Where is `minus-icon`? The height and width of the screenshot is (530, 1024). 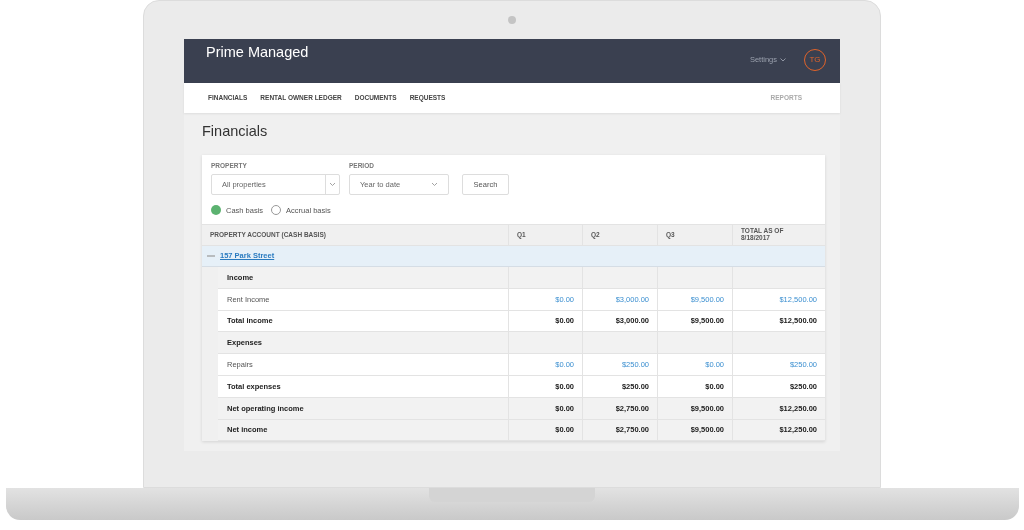 minus-icon is located at coordinates (211, 256).